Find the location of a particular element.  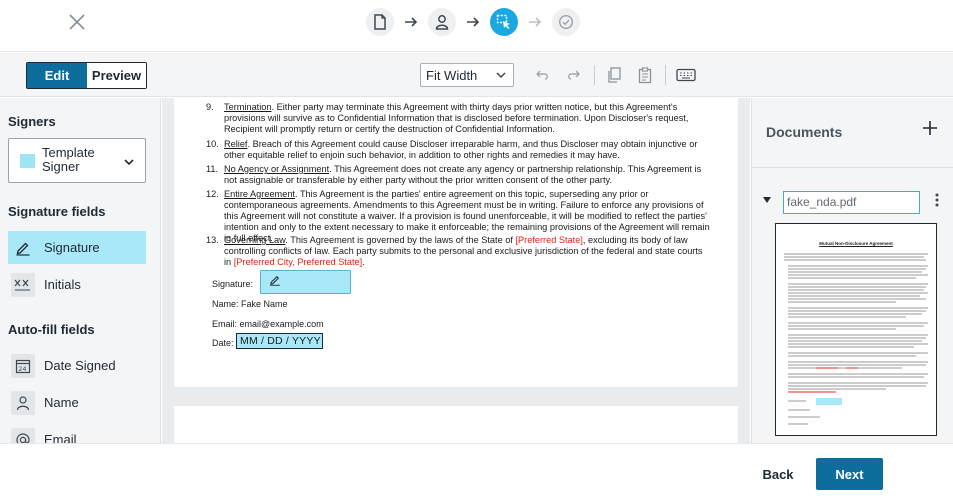

at-sign-icon is located at coordinates (23, 435).